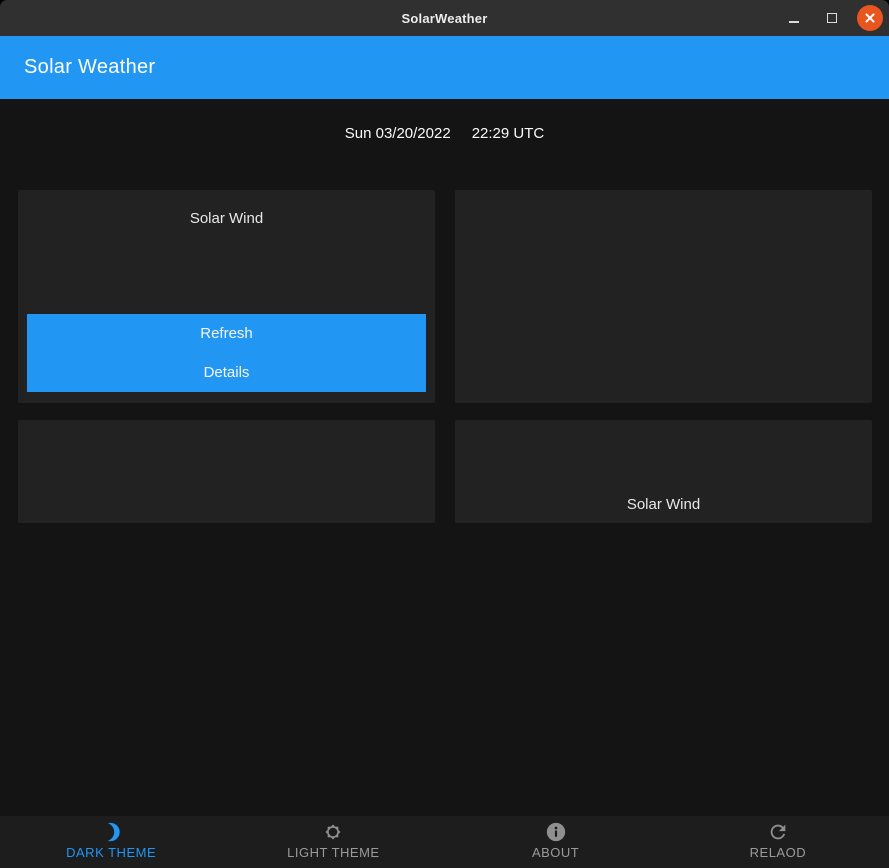  What do you see at coordinates (111, 852) in the screenshot?
I see `nav-label: DARK THEME` at bounding box center [111, 852].